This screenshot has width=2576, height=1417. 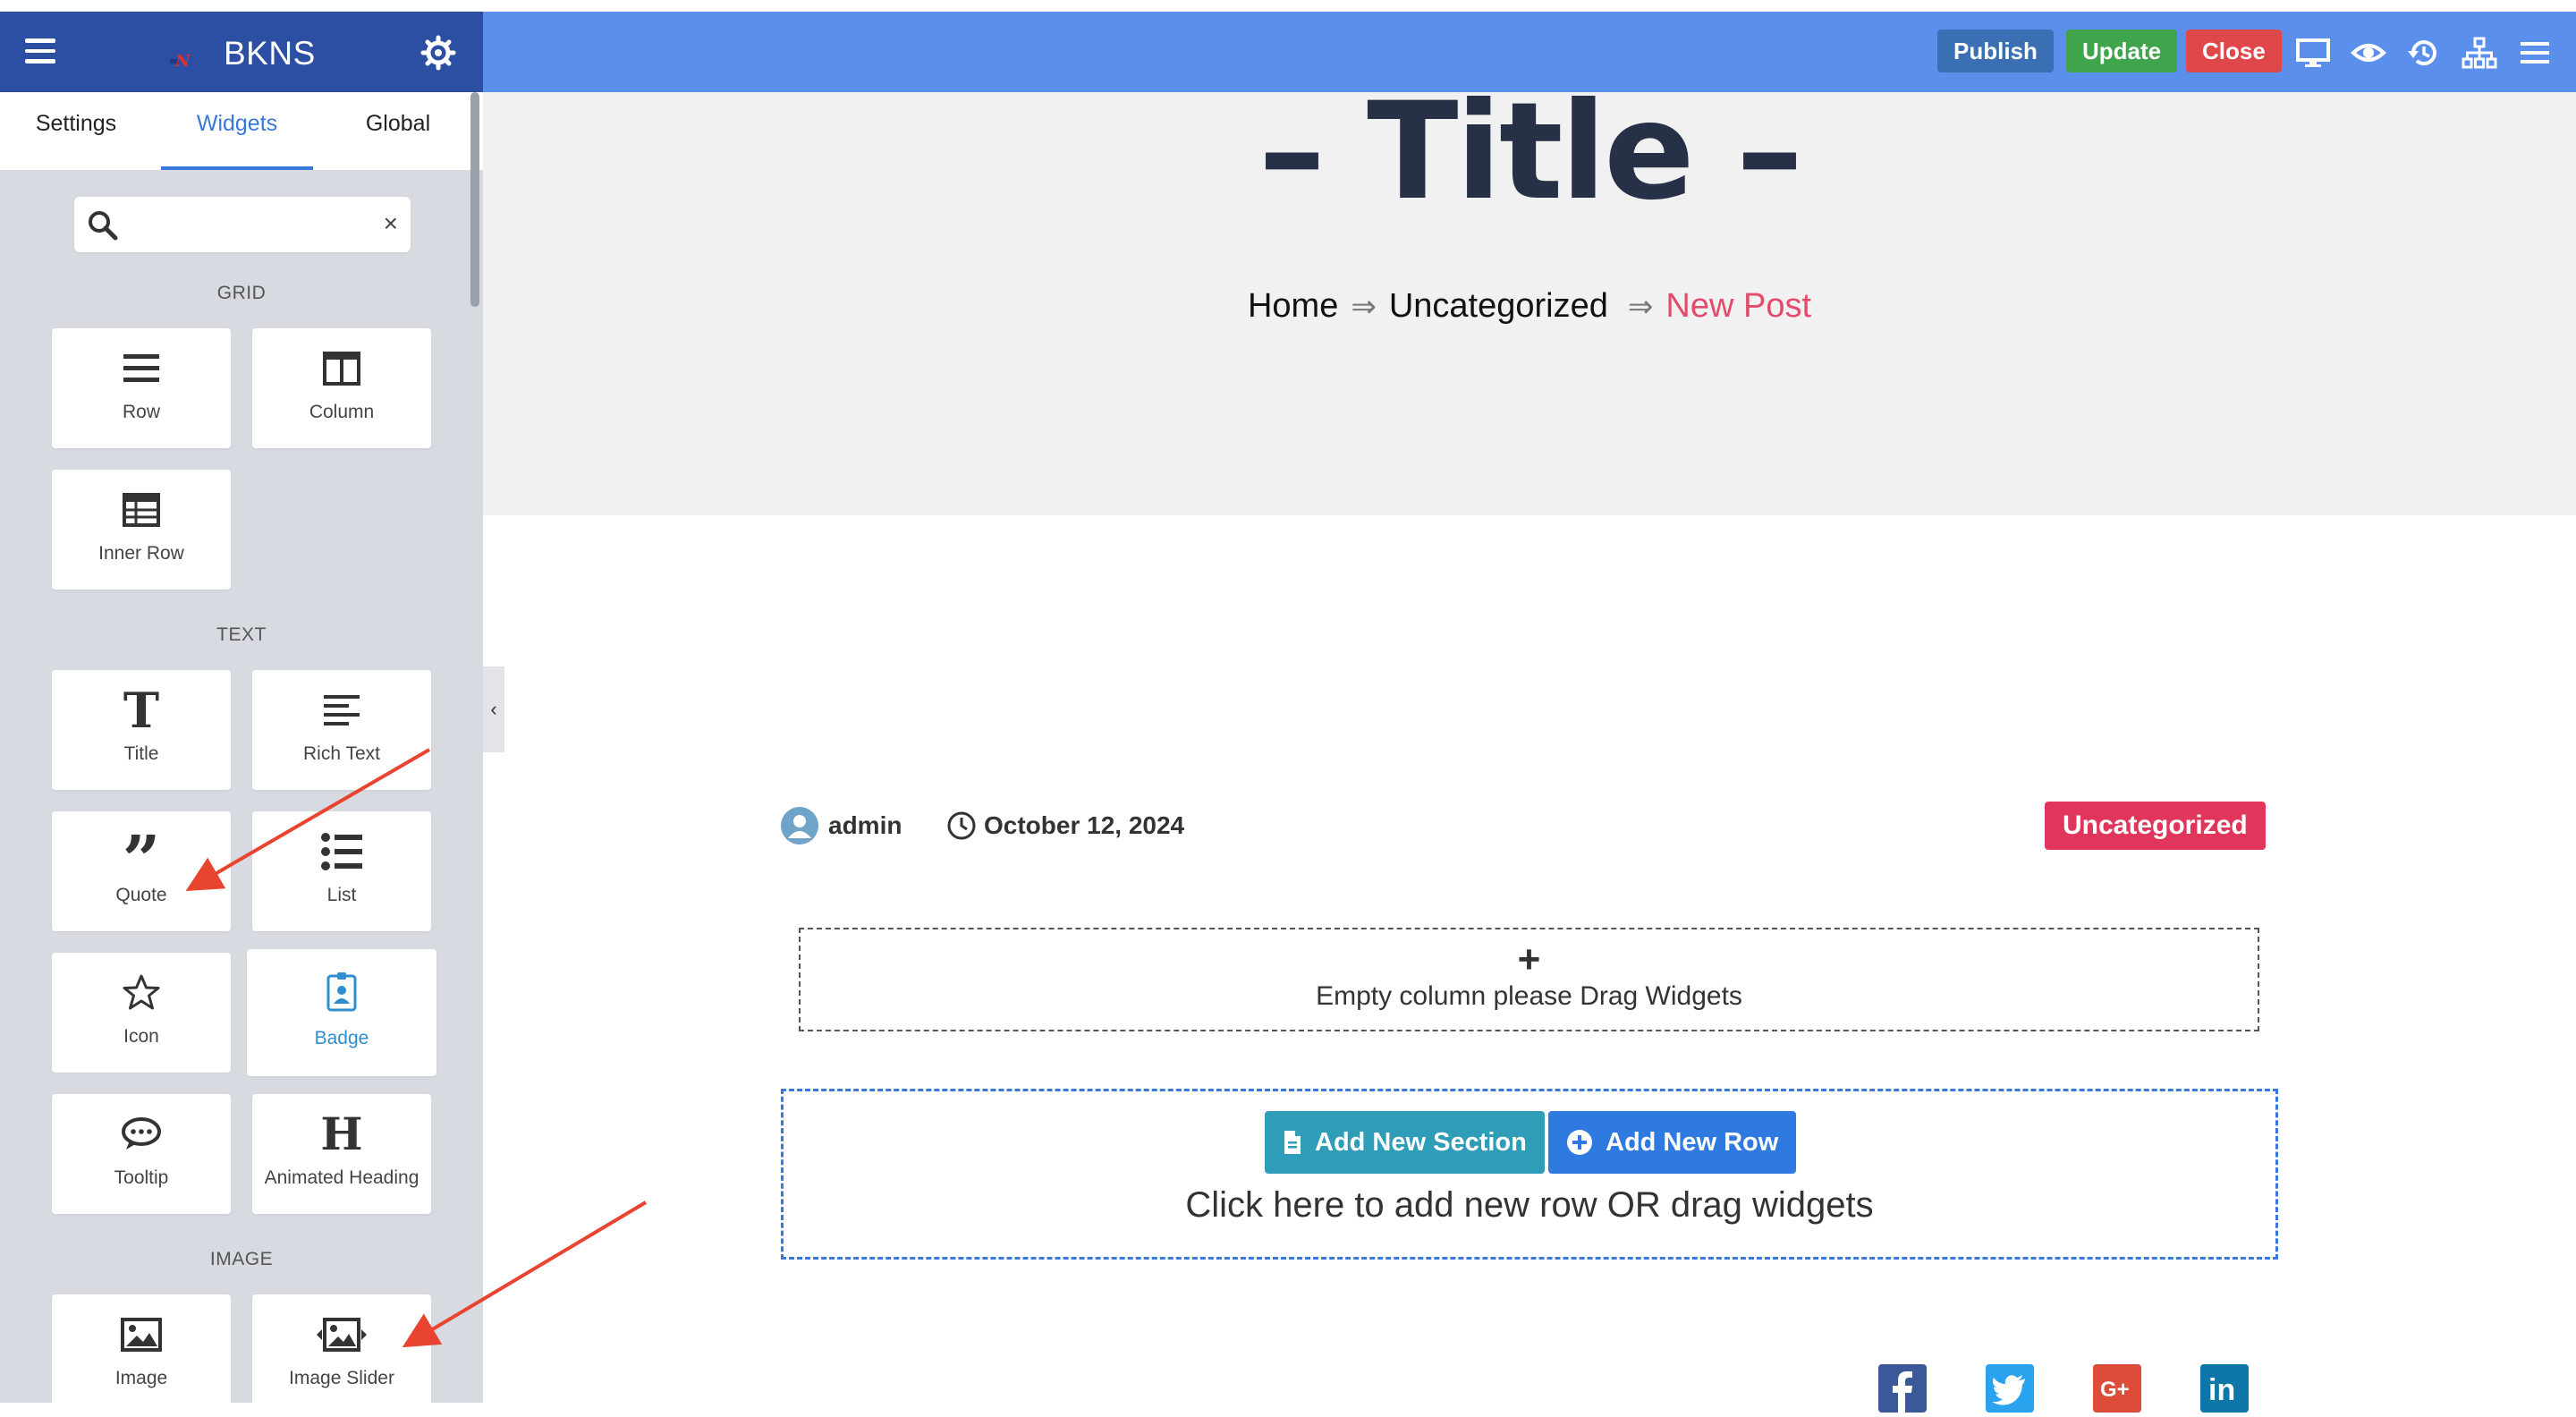 I want to click on twitter-icon, so click(x=2010, y=1388).